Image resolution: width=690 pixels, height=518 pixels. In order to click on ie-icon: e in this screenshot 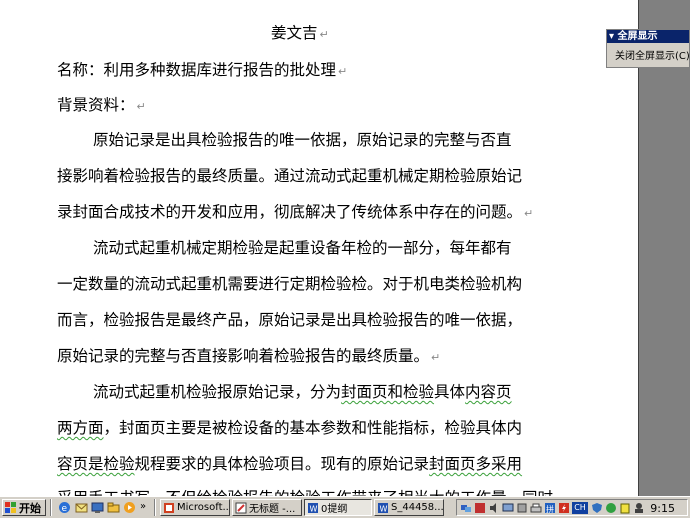, I will do `click(64, 507)`.